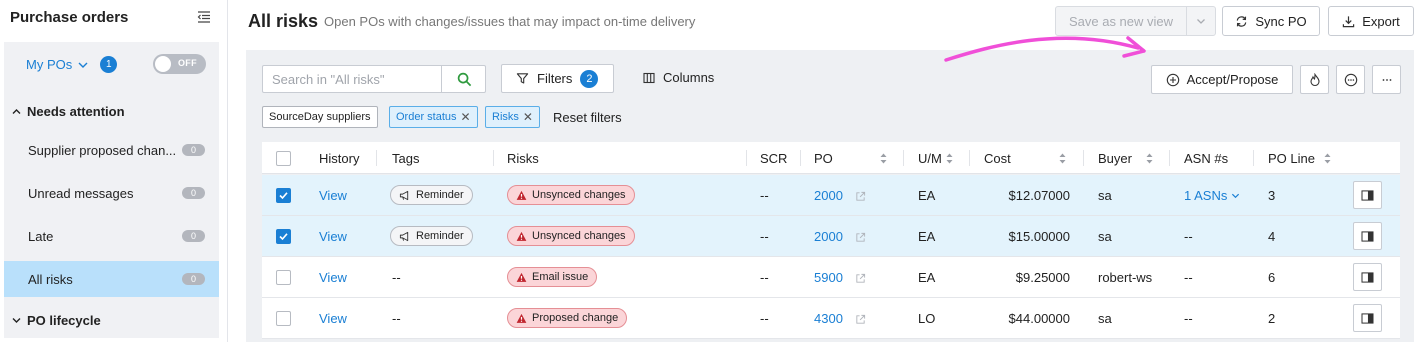 This screenshot has height=342, width=1424. Describe the element at coordinates (1371, 21) in the screenshot. I see `export-button: Export` at that location.